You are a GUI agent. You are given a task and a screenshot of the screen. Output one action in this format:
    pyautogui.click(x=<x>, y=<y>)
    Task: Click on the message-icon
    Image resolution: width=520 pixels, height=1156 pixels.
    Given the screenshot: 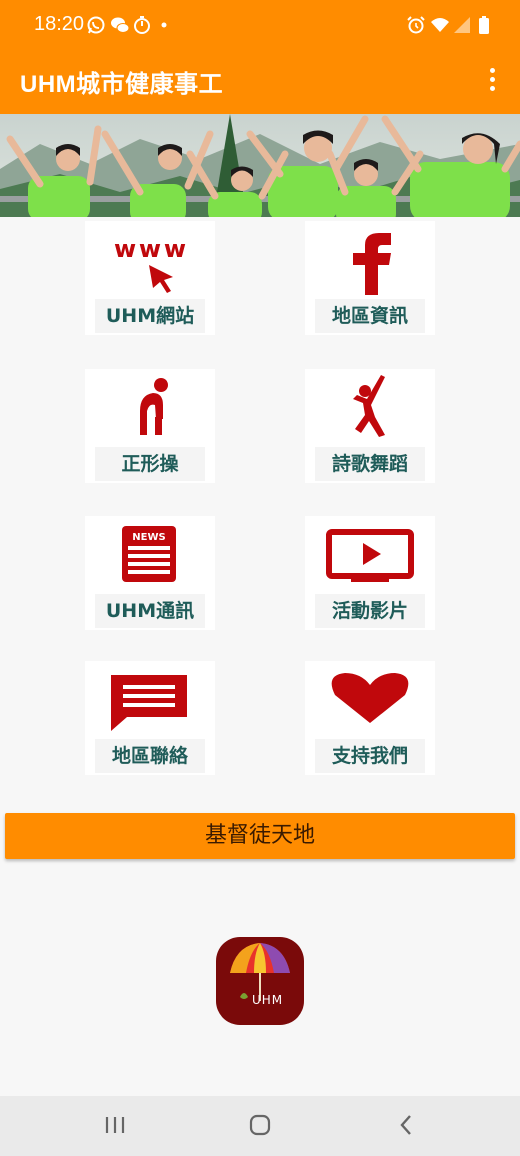 What is the action you would take?
    pyautogui.click(x=149, y=703)
    